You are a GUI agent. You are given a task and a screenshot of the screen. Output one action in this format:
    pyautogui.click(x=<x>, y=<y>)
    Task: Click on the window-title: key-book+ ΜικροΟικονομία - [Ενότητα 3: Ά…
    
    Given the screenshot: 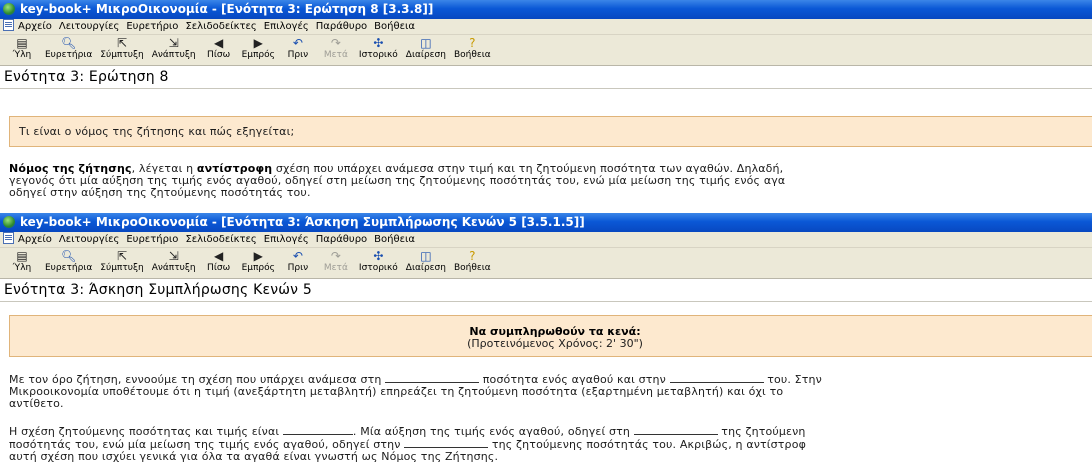 What is the action you would take?
    pyautogui.click(x=302, y=222)
    